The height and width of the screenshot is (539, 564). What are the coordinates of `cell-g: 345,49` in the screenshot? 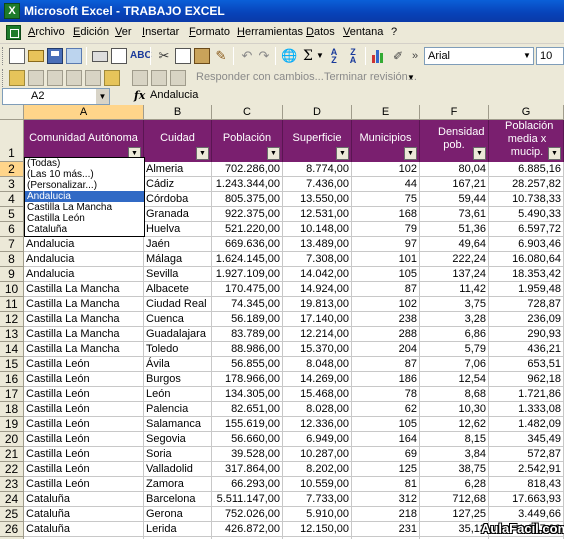 It's located at (526, 439).